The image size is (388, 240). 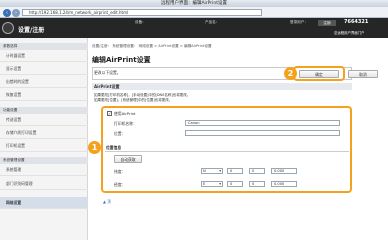 I want to click on auto-get-button: 自动获取, so click(x=128, y=159).